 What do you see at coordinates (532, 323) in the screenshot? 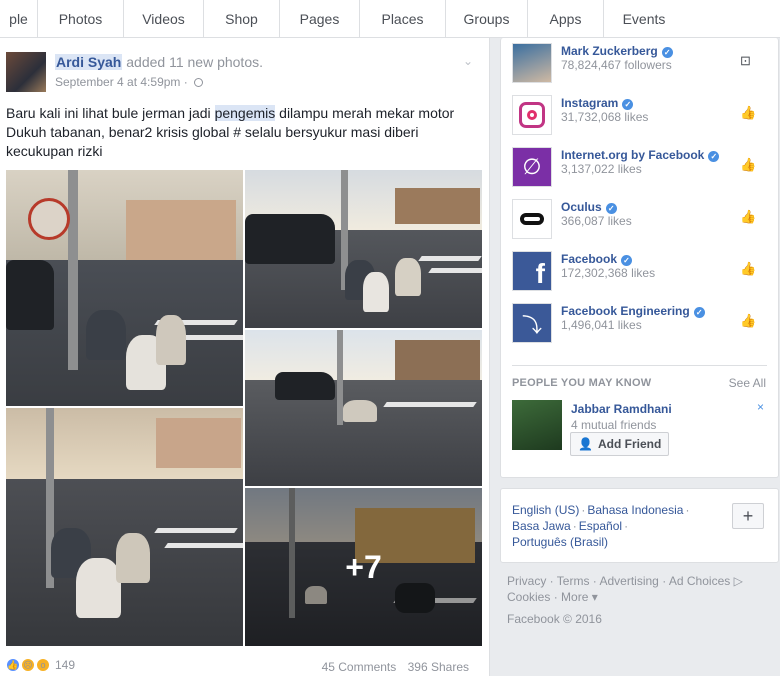
I see `facebook-engineering-logo: ⤵` at bounding box center [532, 323].